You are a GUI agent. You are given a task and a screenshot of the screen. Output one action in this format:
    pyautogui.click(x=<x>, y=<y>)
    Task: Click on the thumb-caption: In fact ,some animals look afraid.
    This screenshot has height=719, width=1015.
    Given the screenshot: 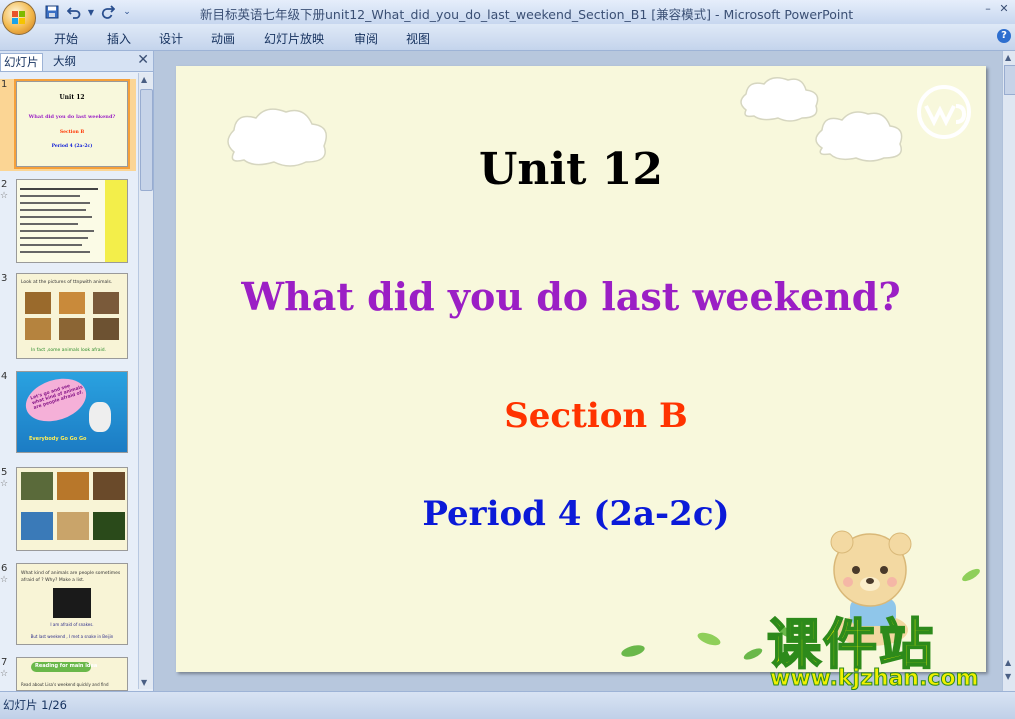 What is the action you would take?
    pyautogui.click(x=69, y=350)
    